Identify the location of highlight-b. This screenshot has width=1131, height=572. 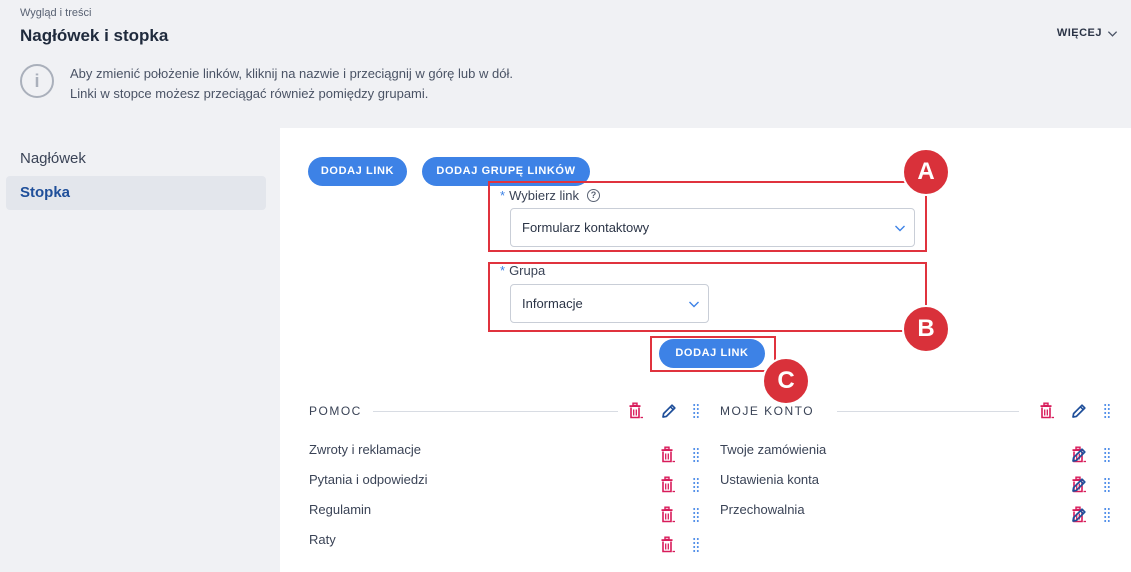
(707, 297).